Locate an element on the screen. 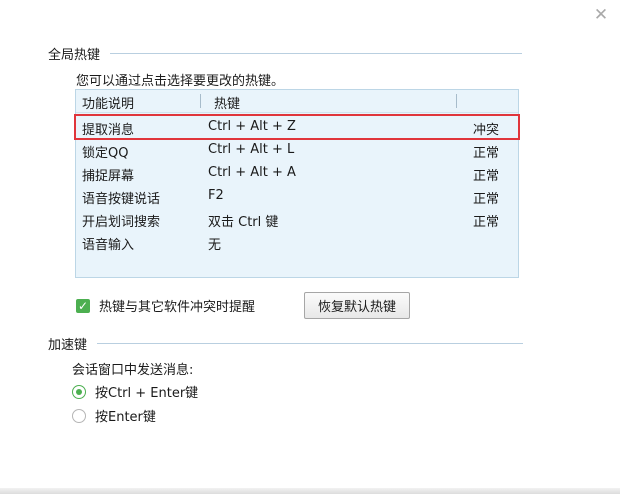  row-hotkey: 无 is located at coordinates (215, 245).